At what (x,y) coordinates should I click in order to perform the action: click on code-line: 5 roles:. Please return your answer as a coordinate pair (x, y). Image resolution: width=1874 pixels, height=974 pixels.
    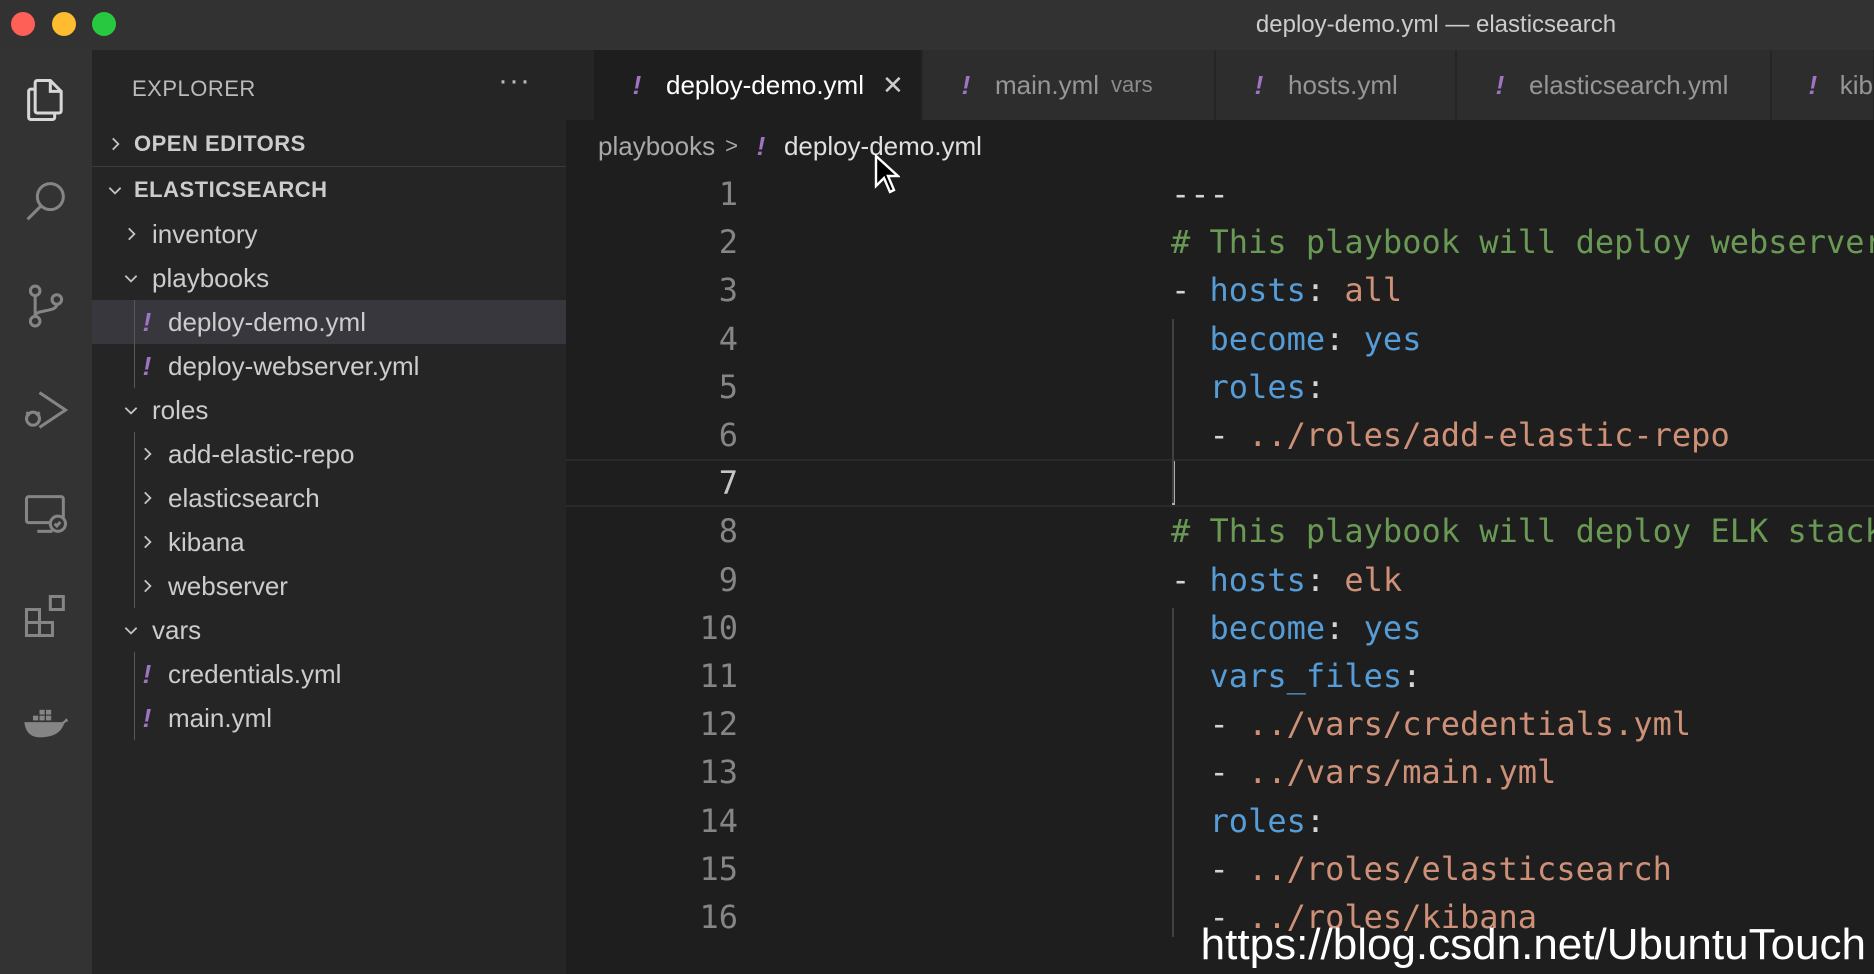
    Looking at the image, I should click on (1220, 387).